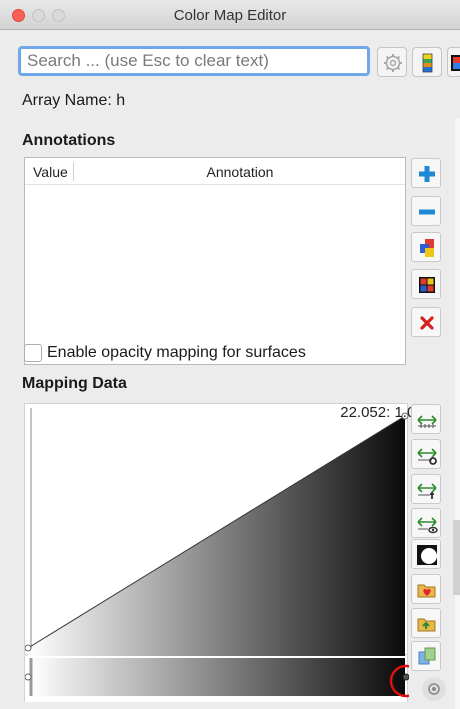  I want to click on advanced-settings-button, so click(434, 689).